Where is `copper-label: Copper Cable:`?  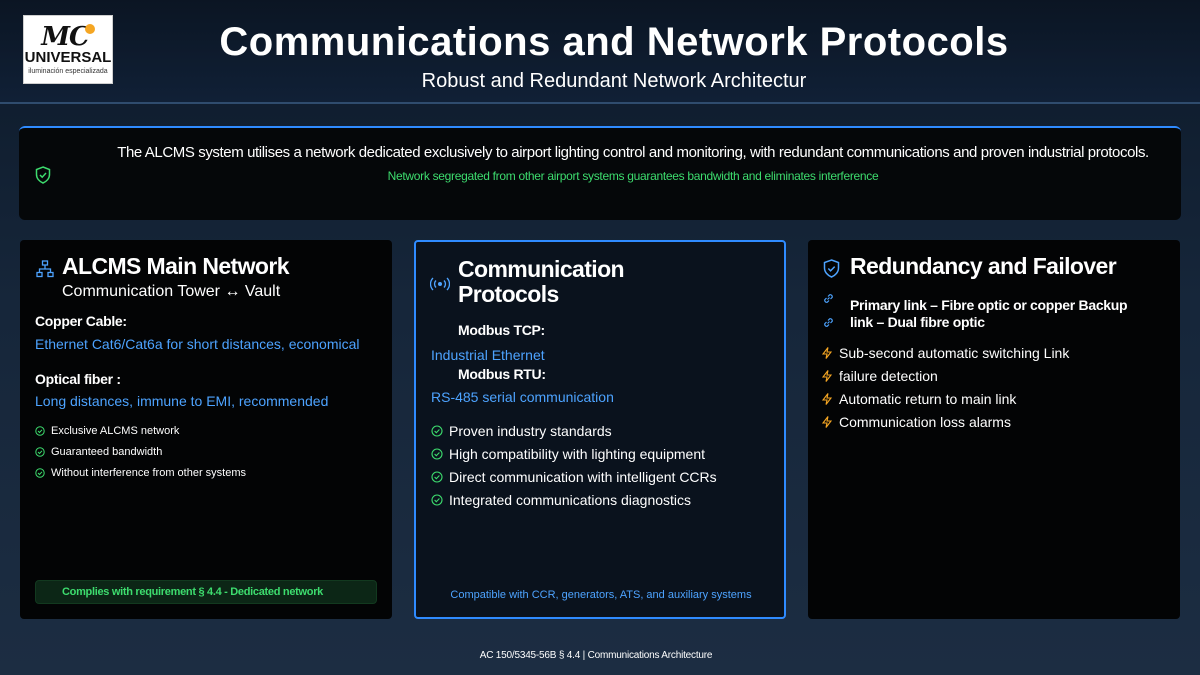 copper-label: Copper Cable: is located at coordinates (81, 321).